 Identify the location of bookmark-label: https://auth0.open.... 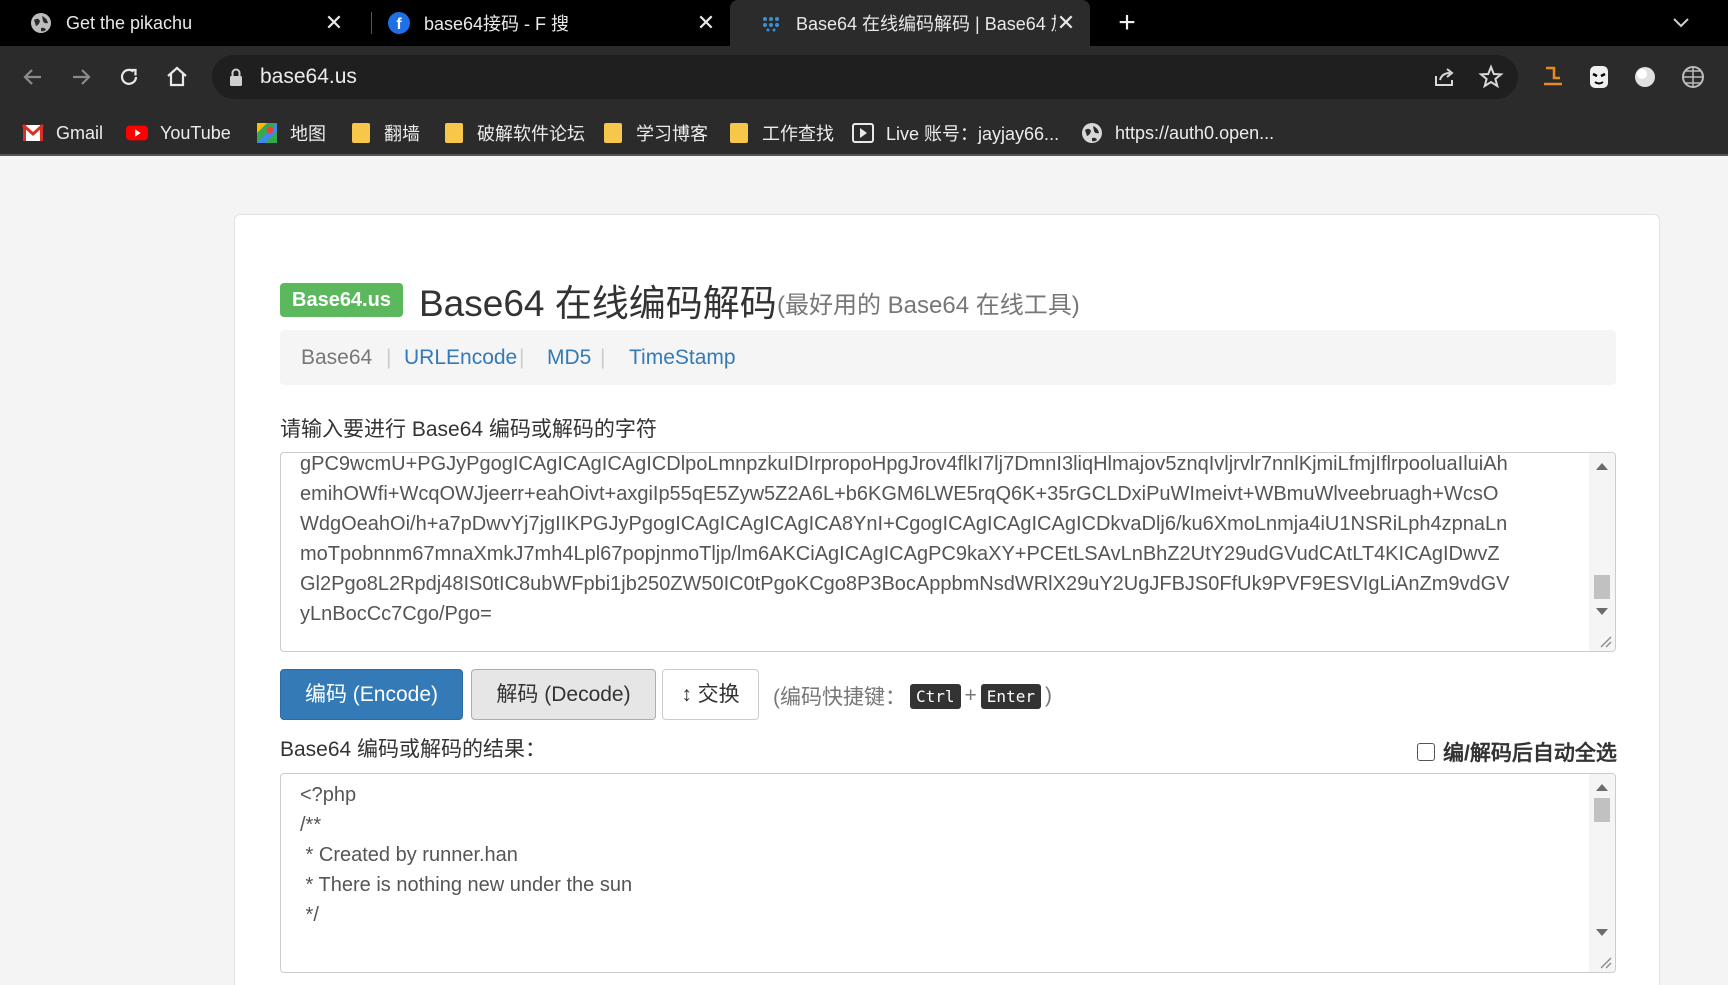
(1195, 132).